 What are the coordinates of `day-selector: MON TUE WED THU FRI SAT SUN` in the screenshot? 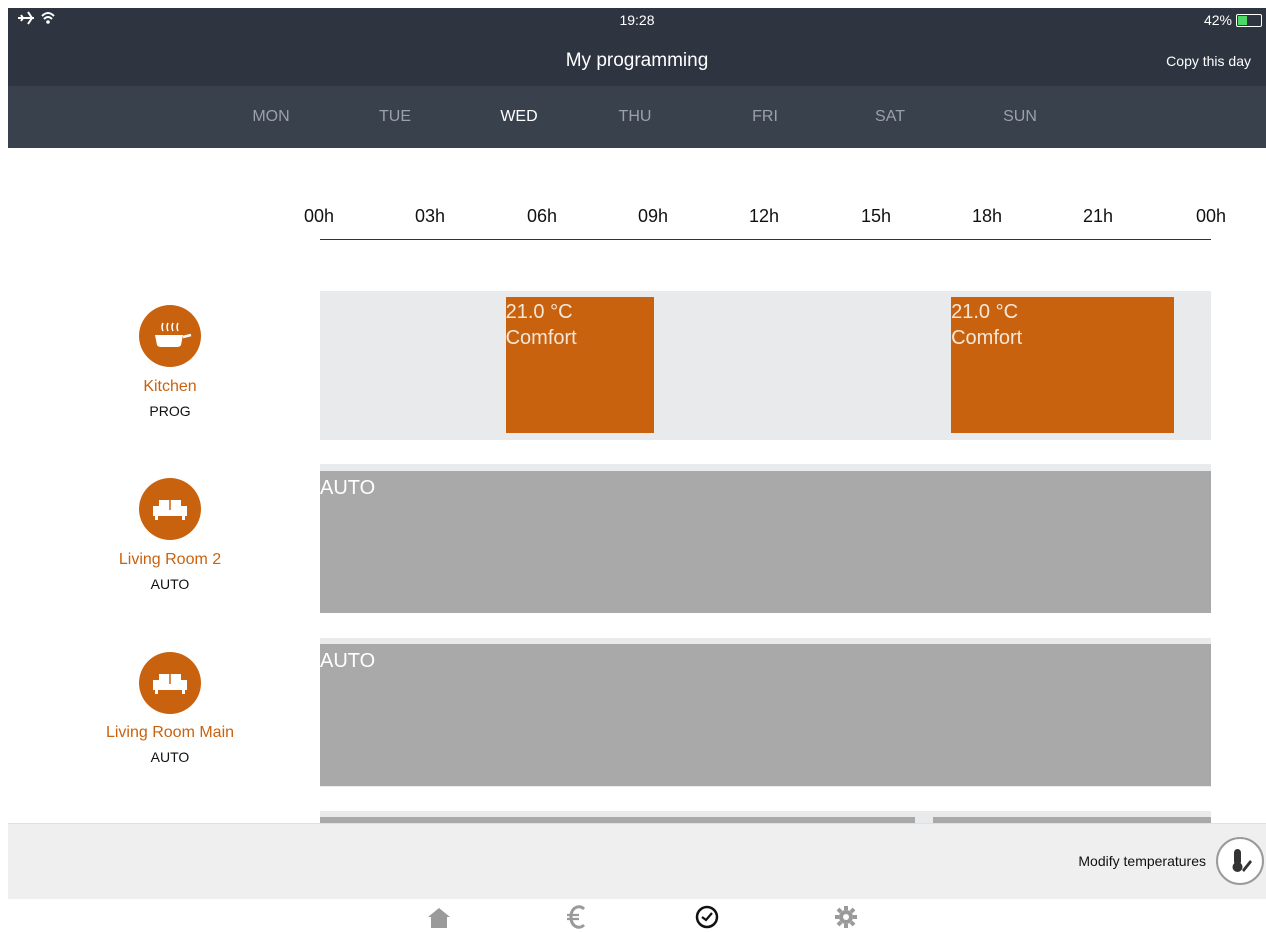 It's located at (637, 117).